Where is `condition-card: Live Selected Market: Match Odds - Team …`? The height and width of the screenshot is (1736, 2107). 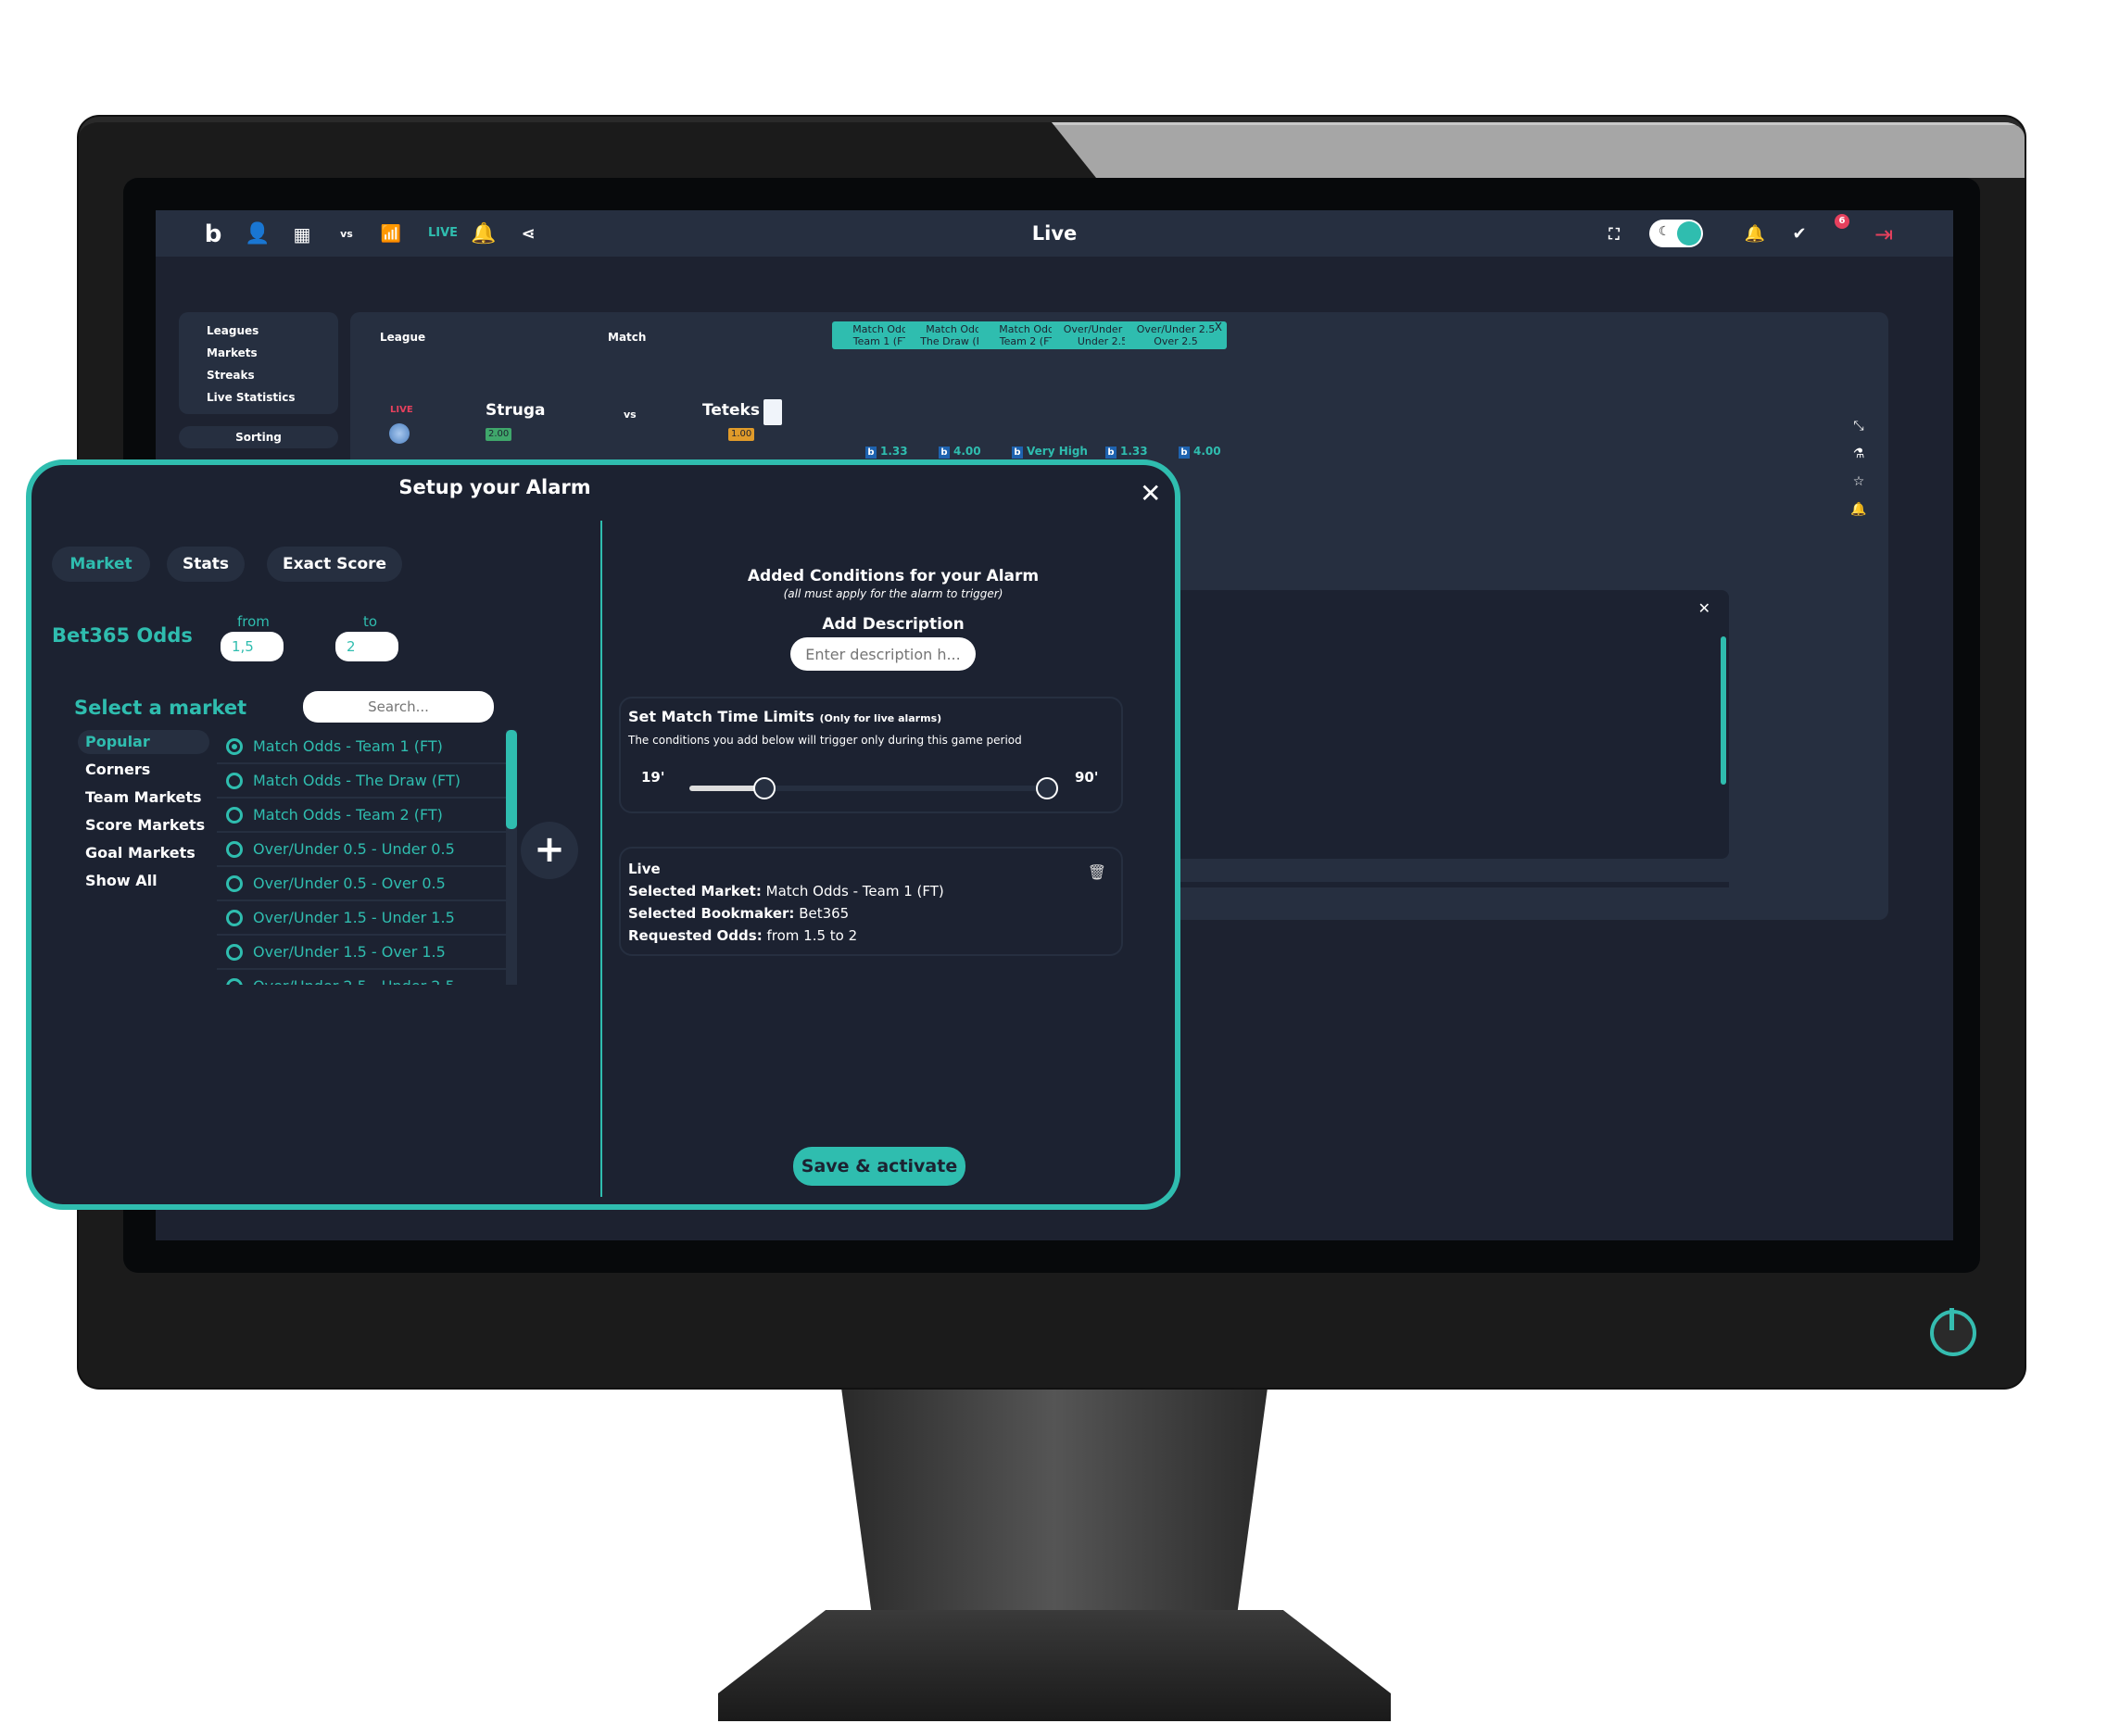 condition-card: Live Selected Market: Match Odds - Team … is located at coordinates (871, 901).